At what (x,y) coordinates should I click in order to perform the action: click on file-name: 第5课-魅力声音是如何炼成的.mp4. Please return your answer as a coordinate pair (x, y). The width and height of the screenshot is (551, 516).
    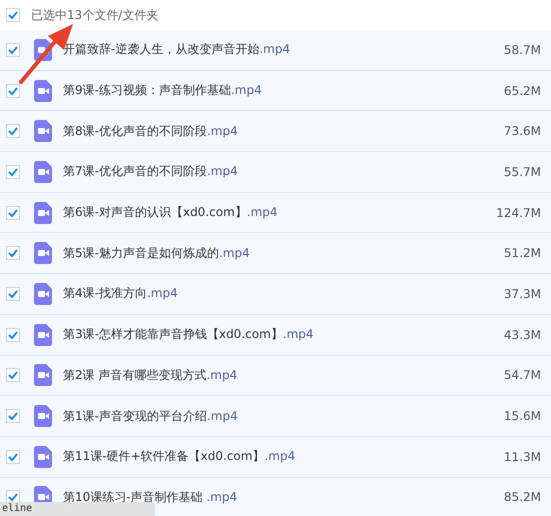
    Looking at the image, I should click on (156, 253).